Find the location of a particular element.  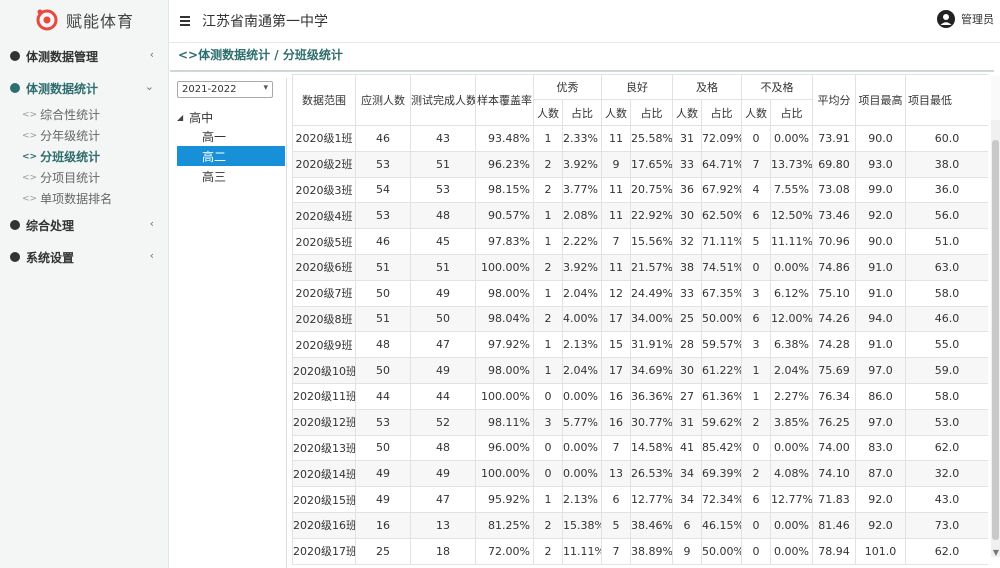

cell-fail-ratio: 0.00% is located at coordinates (791, 267).